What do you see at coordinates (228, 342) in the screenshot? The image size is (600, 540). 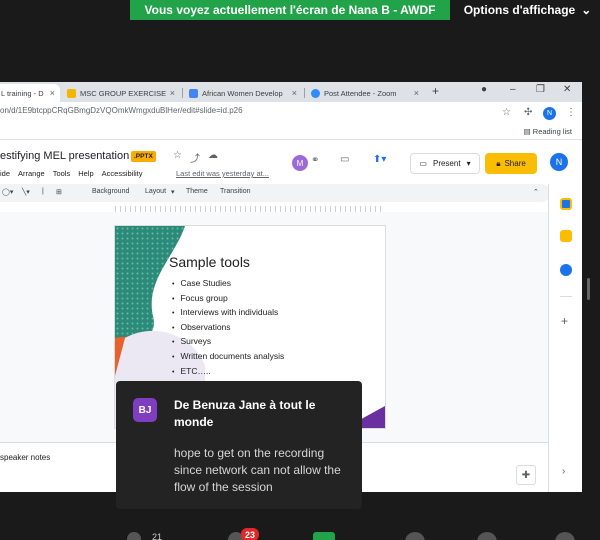 I see `list-item: Surveys` at bounding box center [228, 342].